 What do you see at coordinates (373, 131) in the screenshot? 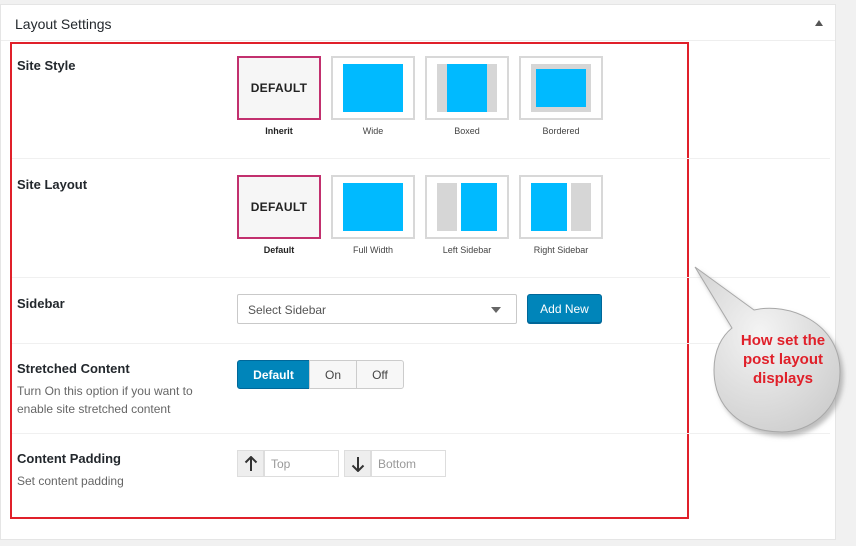
I see `site-style-caption-wide: Wide` at bounding box center [373, 131].